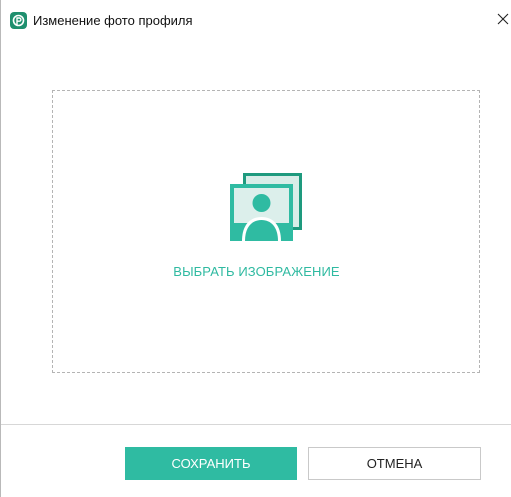 The width and height of the screenshot is (511, 497). Describe the element at coordinates (211, 463) in the screenshot. I see `save-button: СОХРАНИТЬ` at that location.